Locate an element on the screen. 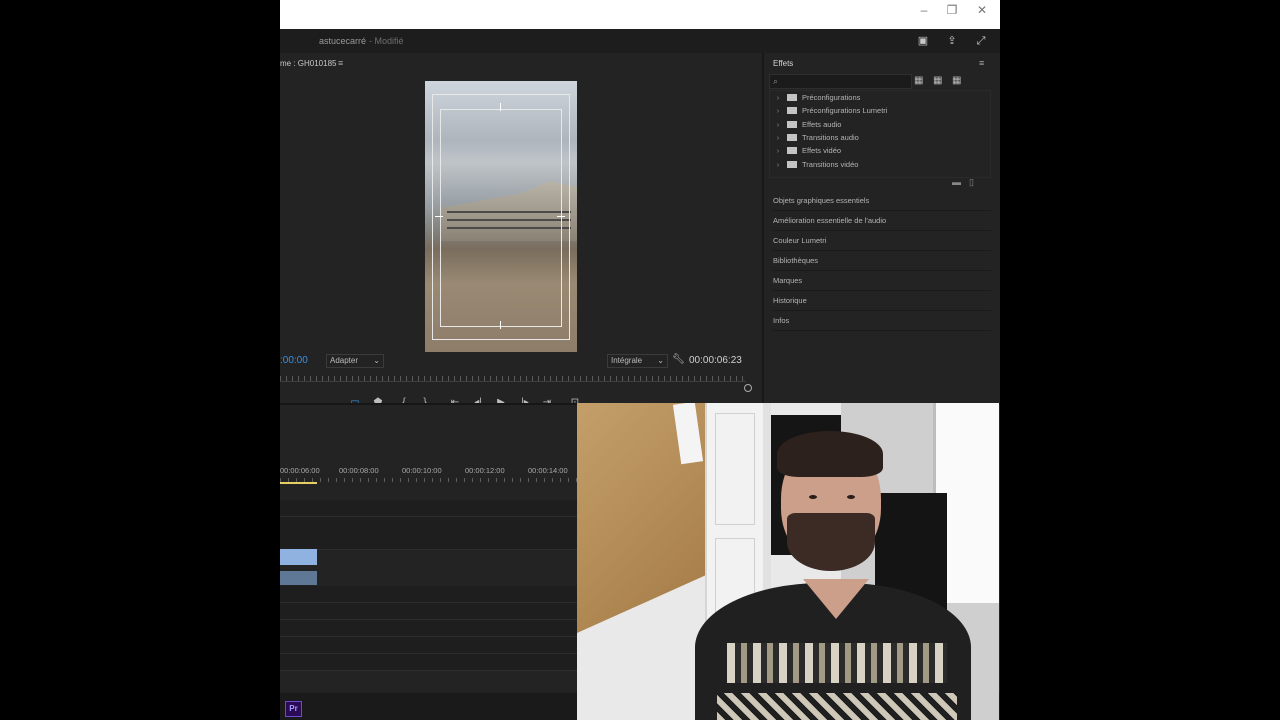 This screenshot has width=1280, height=720. section-markers: Marques is located at coordinates (882, 281).